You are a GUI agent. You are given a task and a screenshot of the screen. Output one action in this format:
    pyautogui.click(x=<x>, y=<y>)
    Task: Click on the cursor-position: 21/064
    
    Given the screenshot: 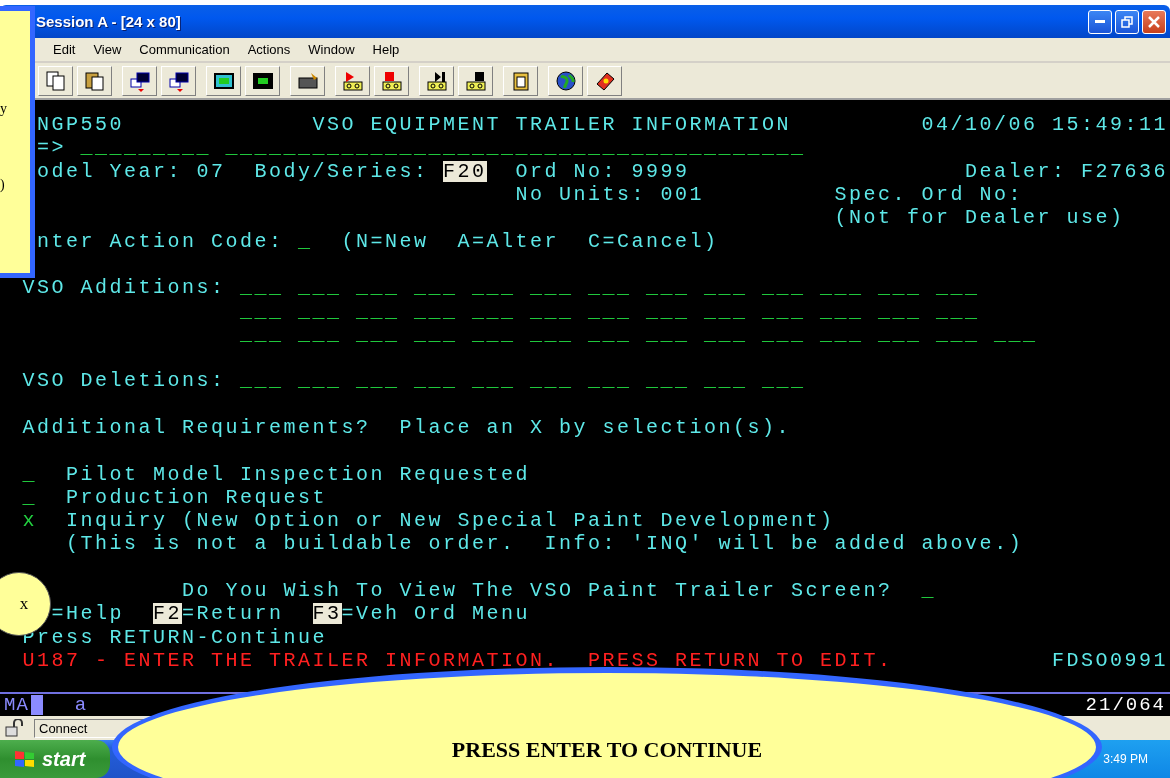 What is the action you would take?
    pyautogui.click(x=1125, y=705)
    